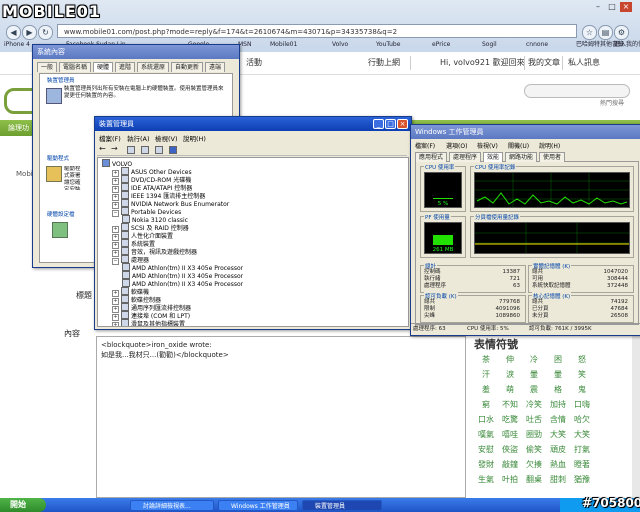 Image resolution: width=640 pixels, height=512 pixels. I want to click on search-hint: 熱門搜尋, so click(612, 102).